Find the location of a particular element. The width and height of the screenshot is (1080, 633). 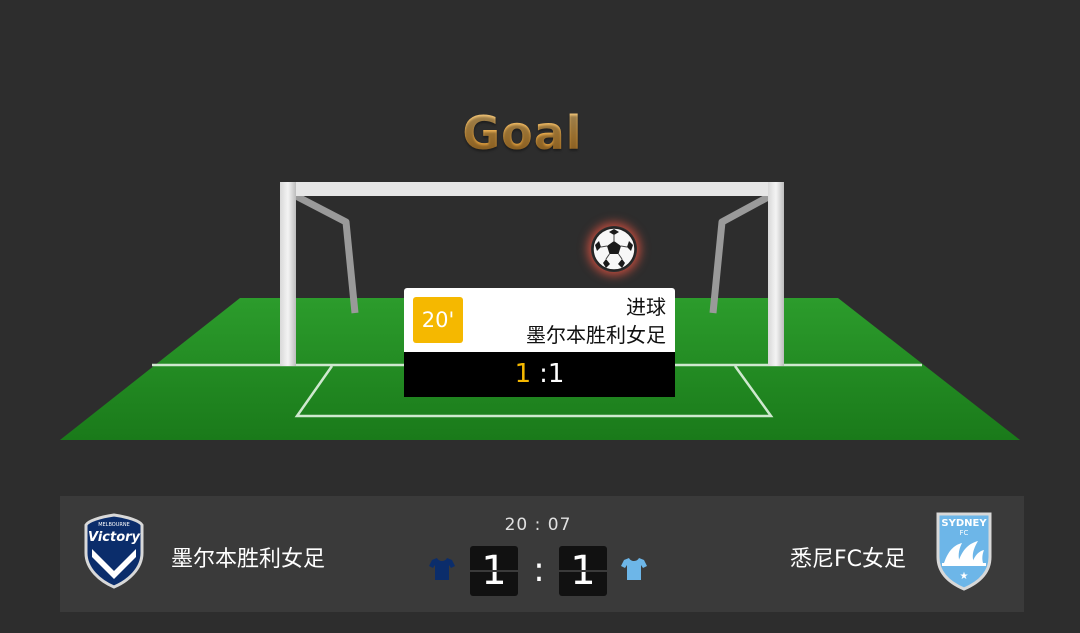

match-time: 20 : 07 is located at coordinates (538, 525).